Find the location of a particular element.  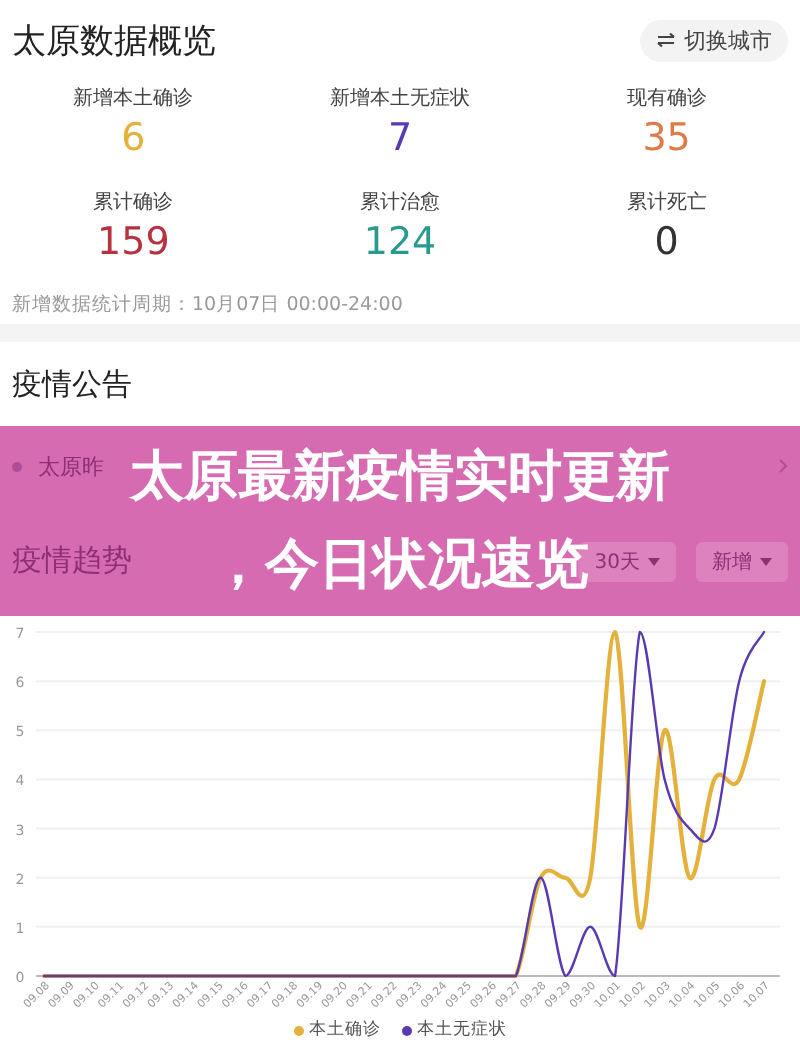

section-title: 太原数据概览 is located at coordinates (114, 41).